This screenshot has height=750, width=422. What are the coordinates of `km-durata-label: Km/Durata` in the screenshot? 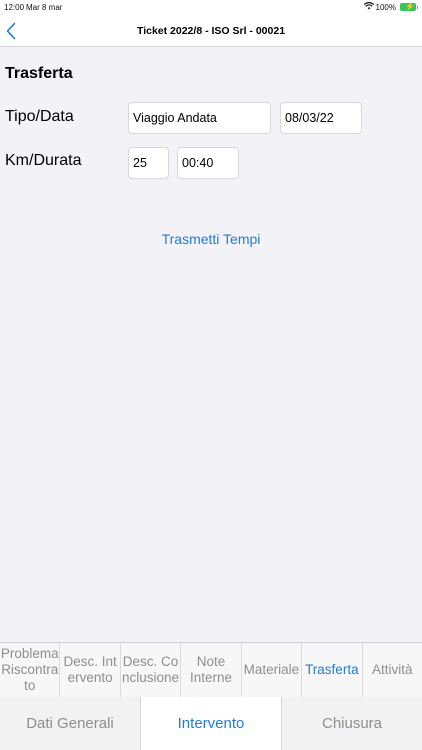 It's located at (43, 160).